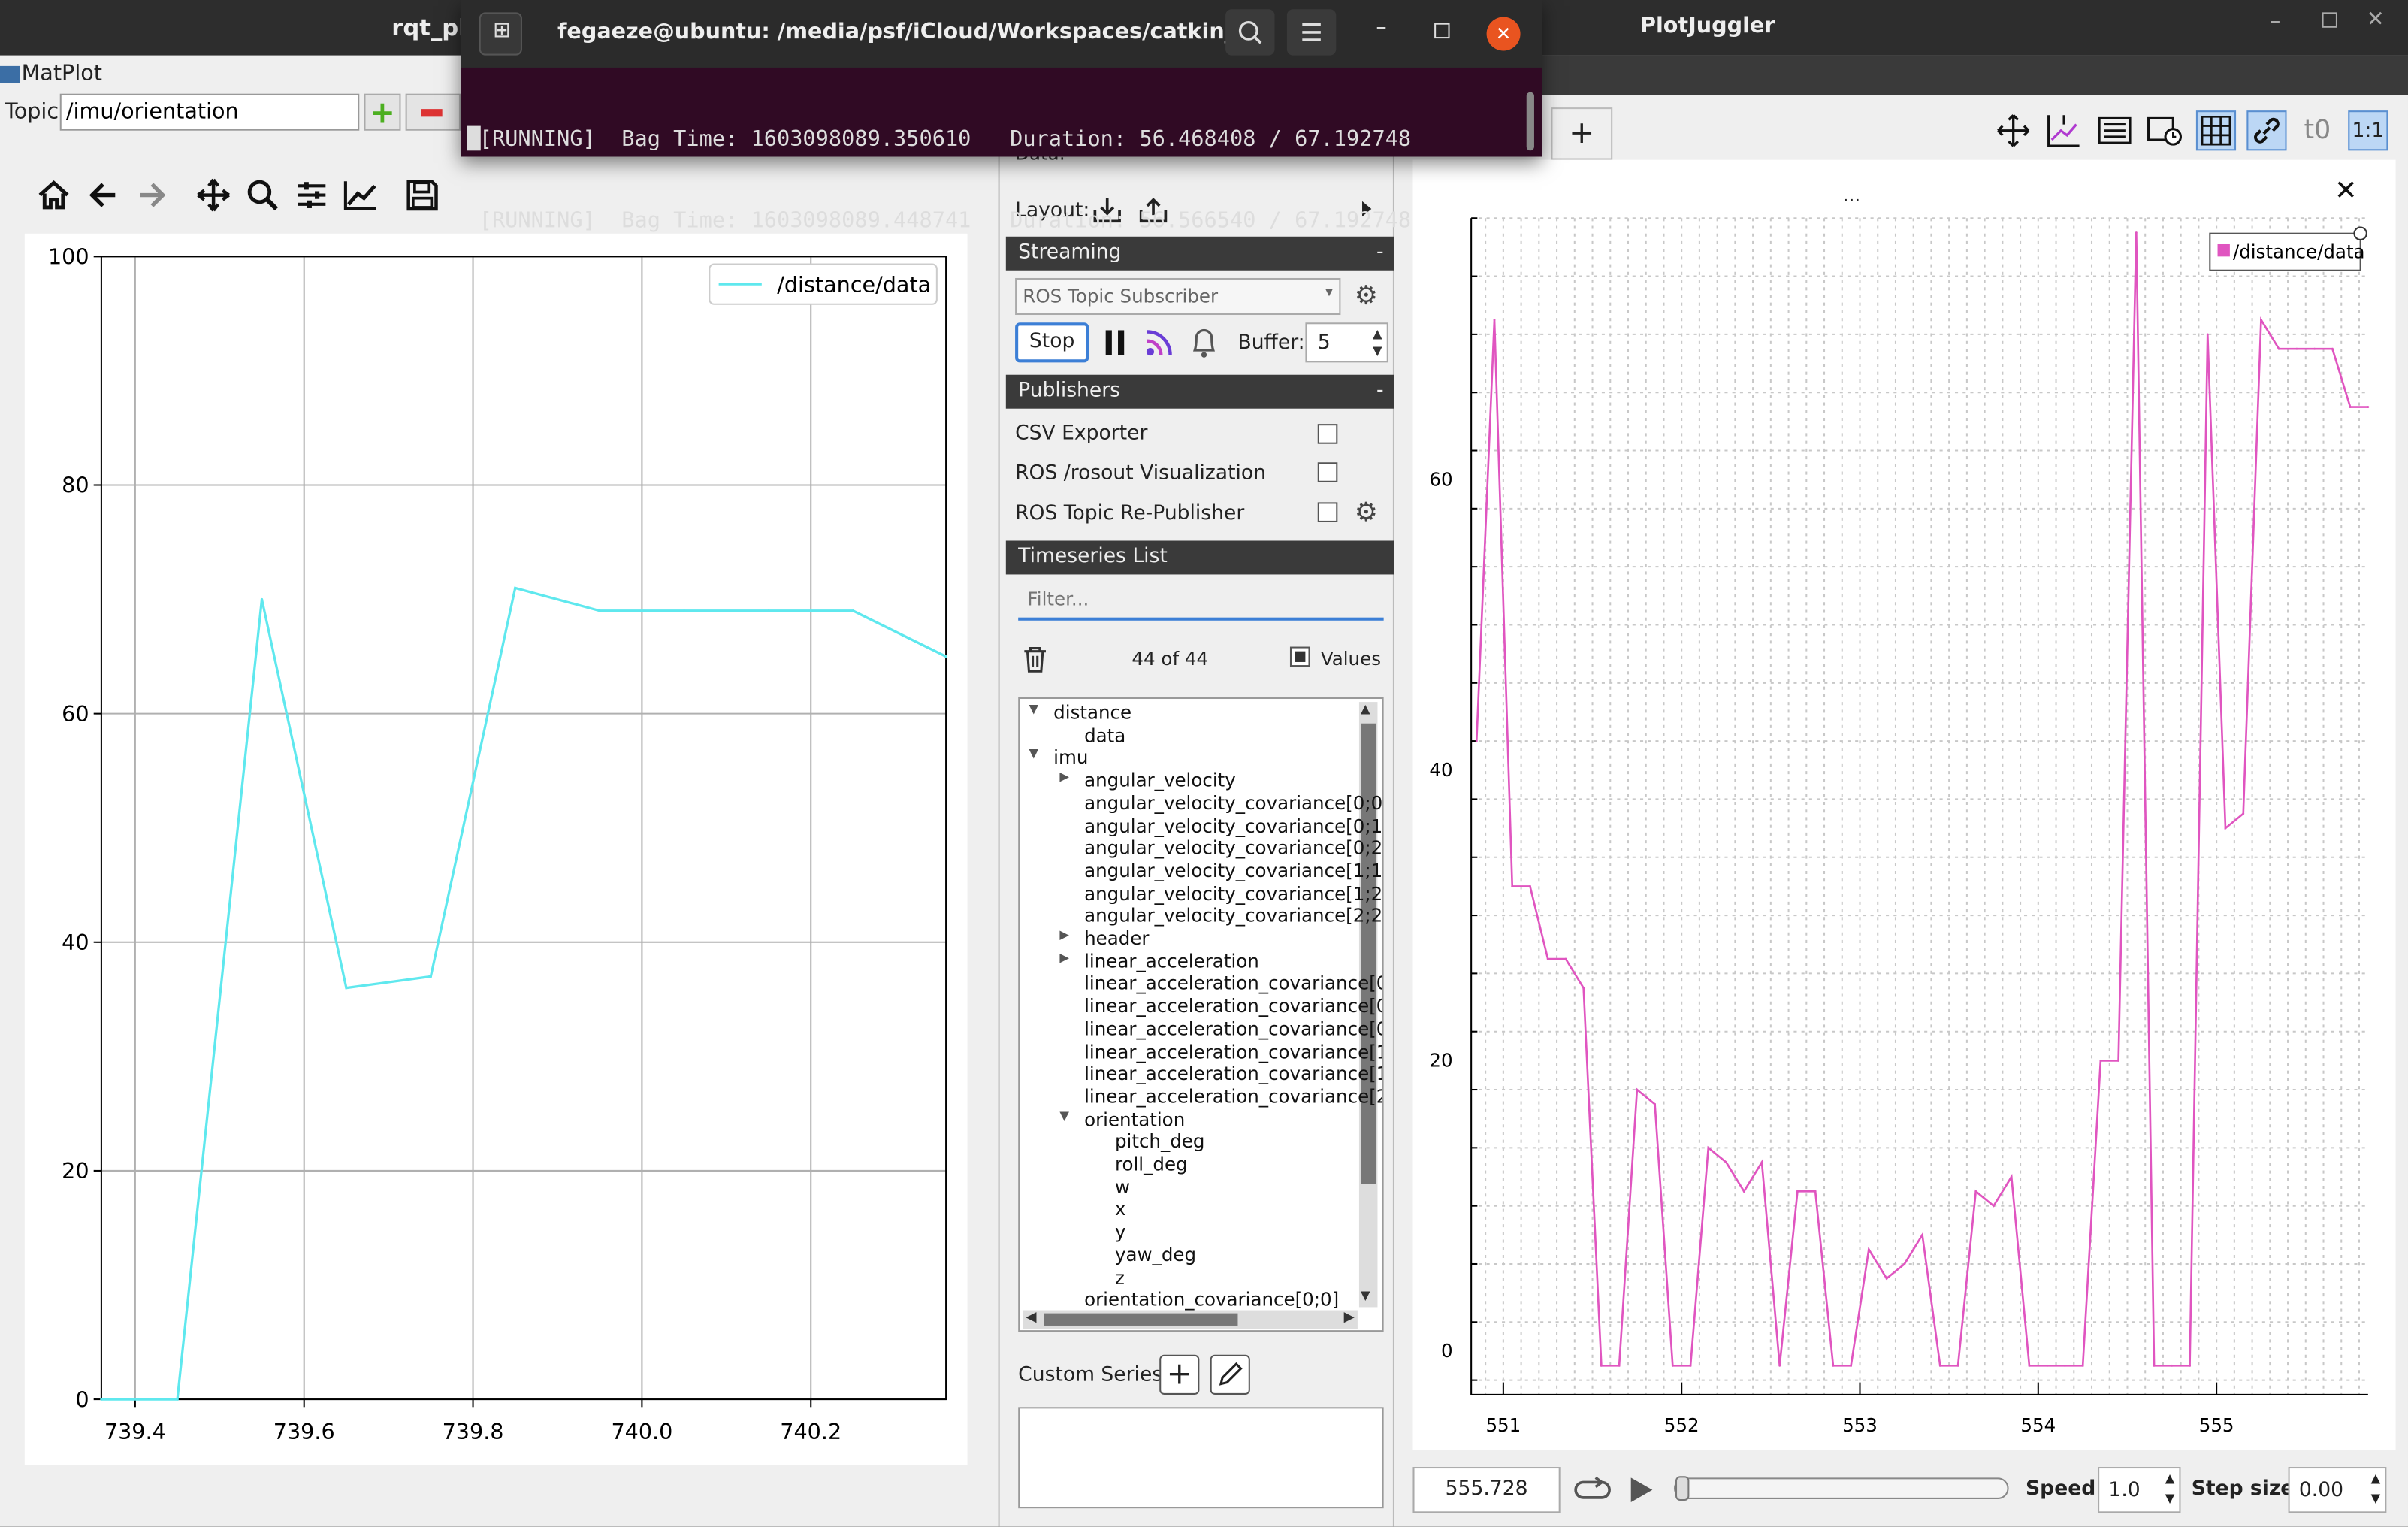 The image size is (2408, 1527). I want to click on terminal-scrollbar, so click(1530, 121).